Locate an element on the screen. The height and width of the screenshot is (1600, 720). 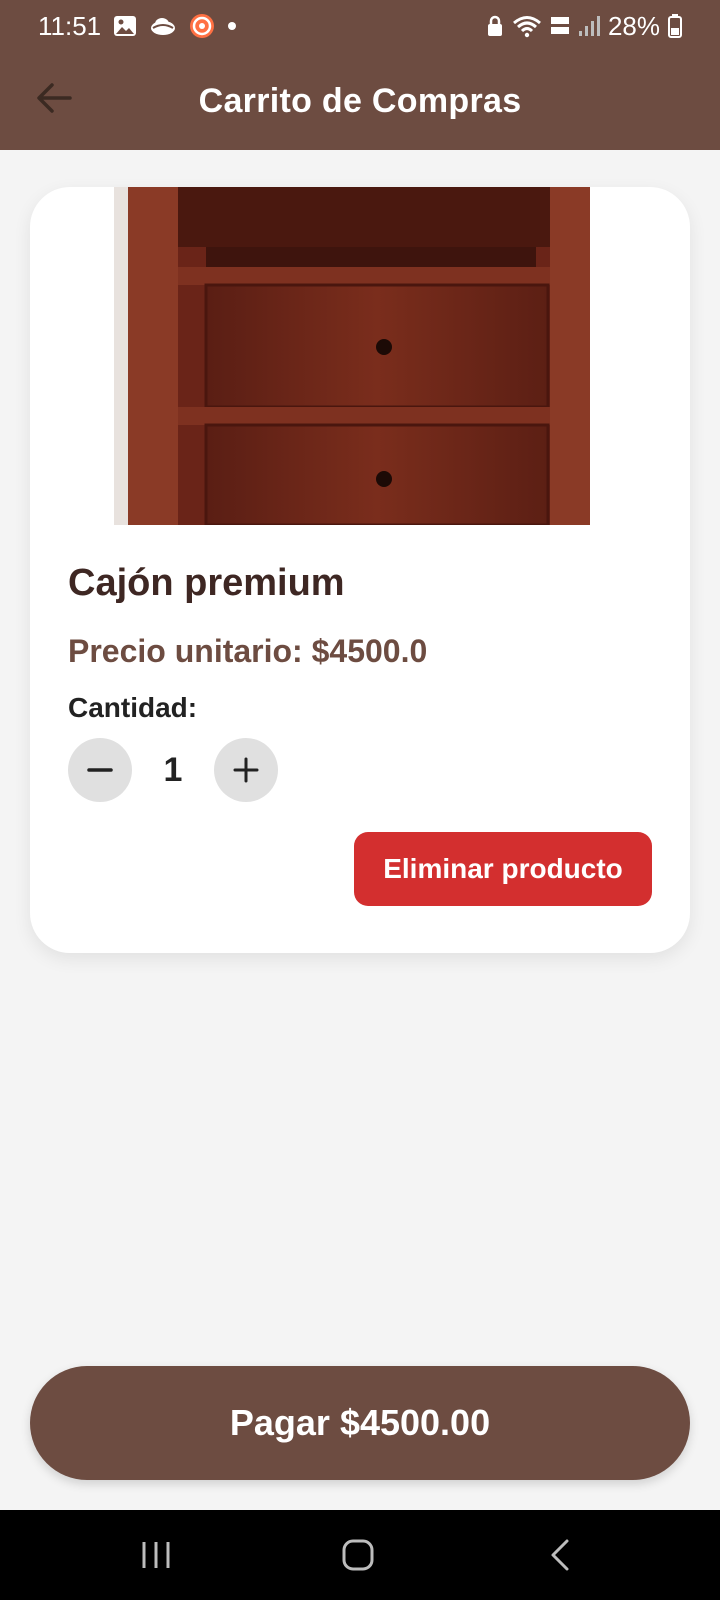
product-image is located at coordinates (352, 356).